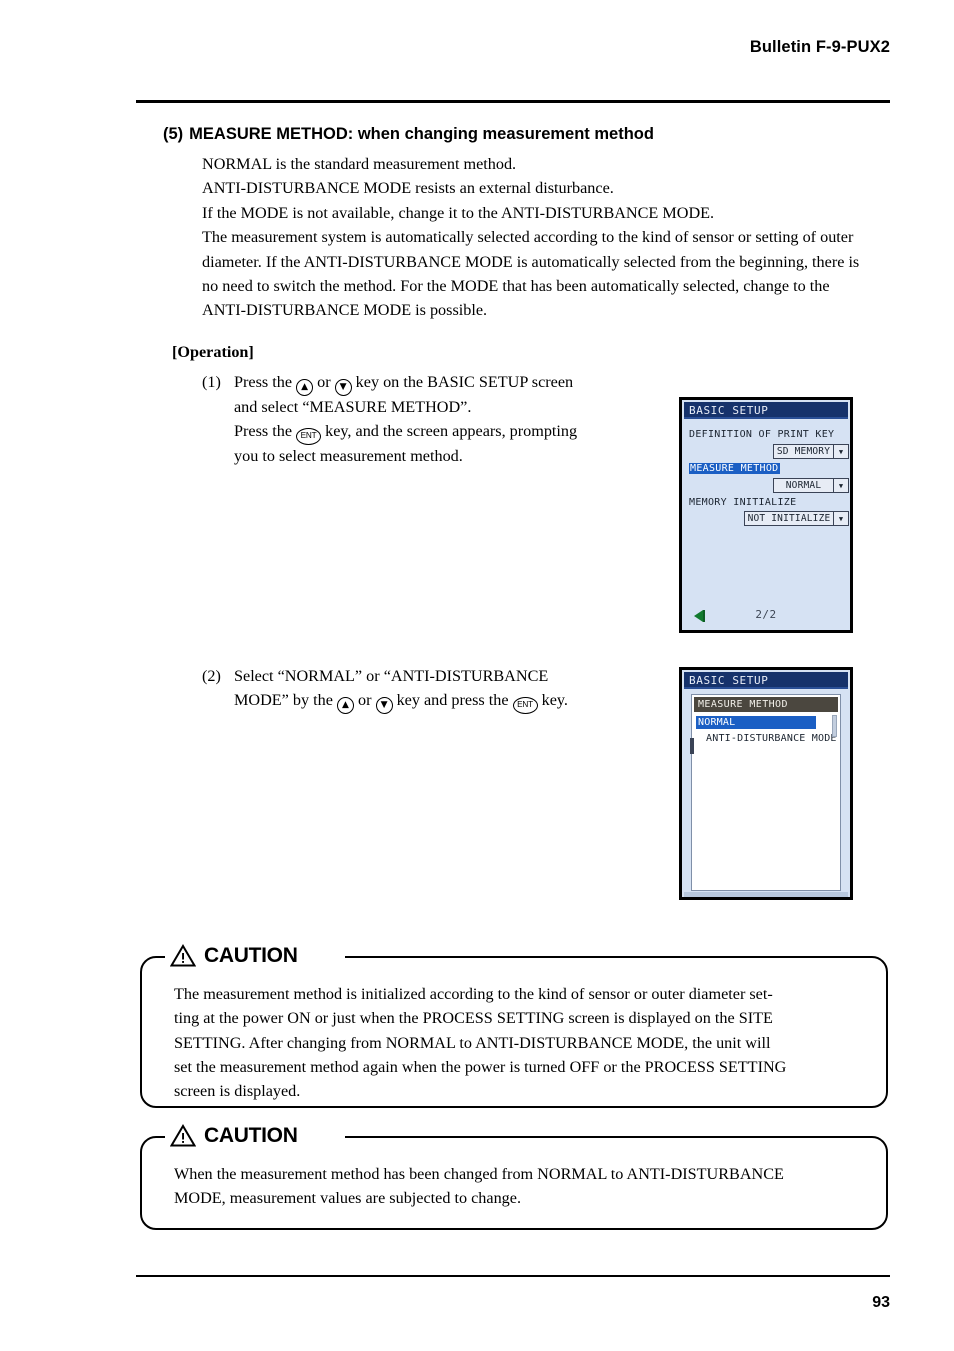  Describe the element at coordinates (756, 722) in the screenshot. I see `lcd-2-option-normal: NORMAL` at that location.